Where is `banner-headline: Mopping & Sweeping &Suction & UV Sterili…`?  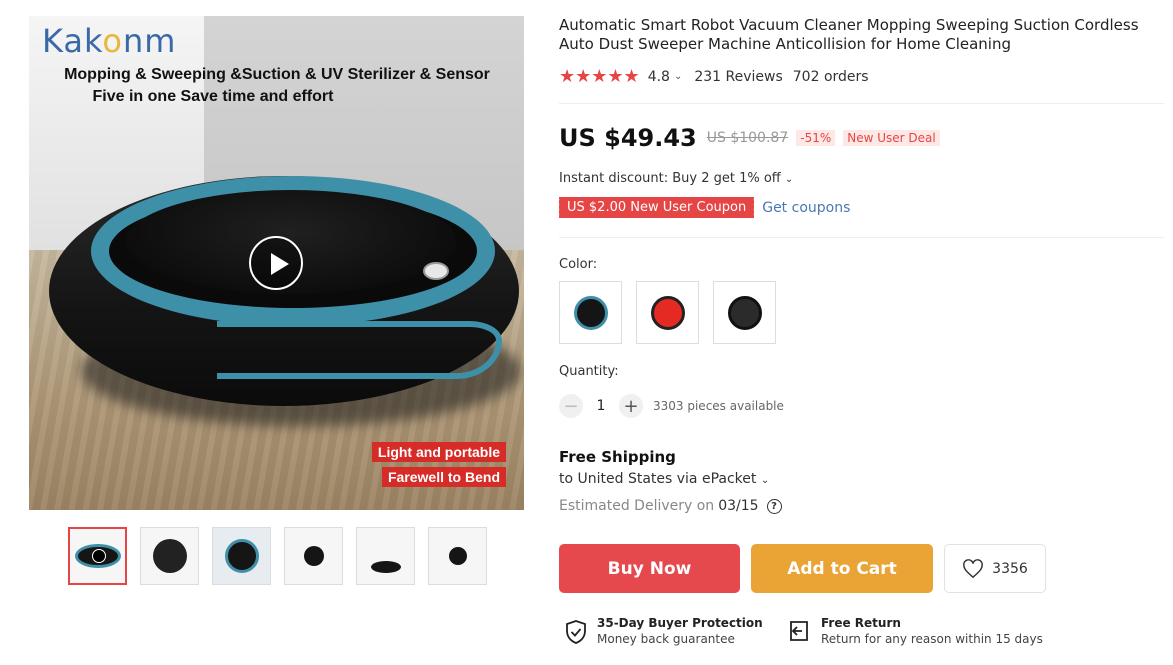 banner-headline: Mopping & Sweeping &Suction & UV Sterili… is located at coordinates (277, 74).